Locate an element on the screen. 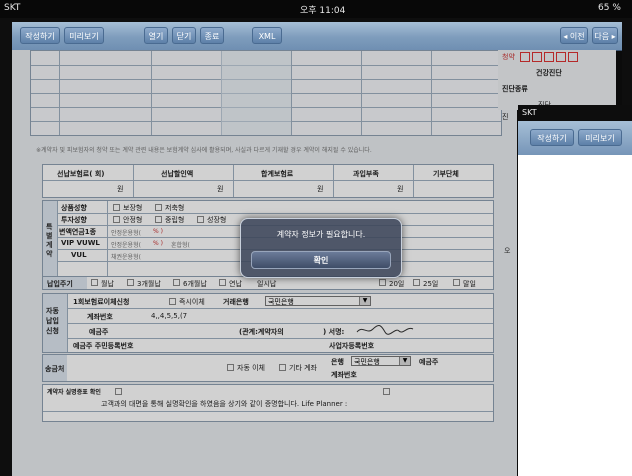 Image resolution: width=632 pixels, height=476 pixels. close-button: 닫기 is located at coordinates (184, 35).